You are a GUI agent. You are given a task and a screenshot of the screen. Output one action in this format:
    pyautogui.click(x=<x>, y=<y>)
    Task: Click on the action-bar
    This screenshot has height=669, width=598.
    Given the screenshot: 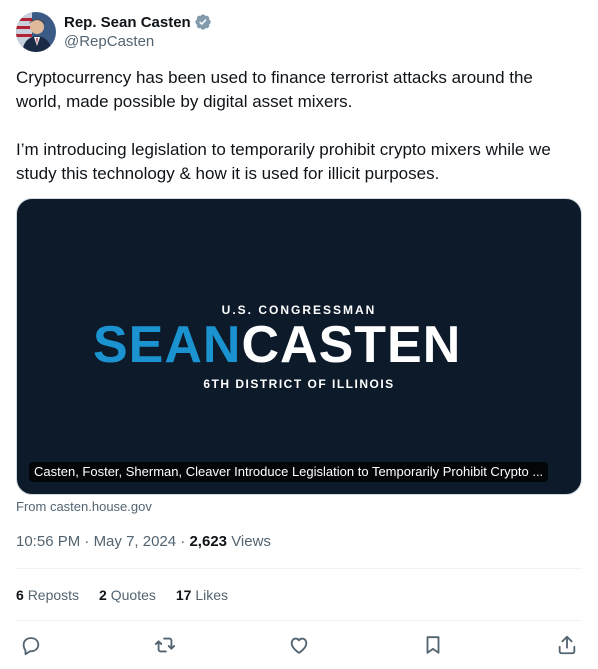 What is the action you would take?
    pyautogui.click(x=299, y=645)
    